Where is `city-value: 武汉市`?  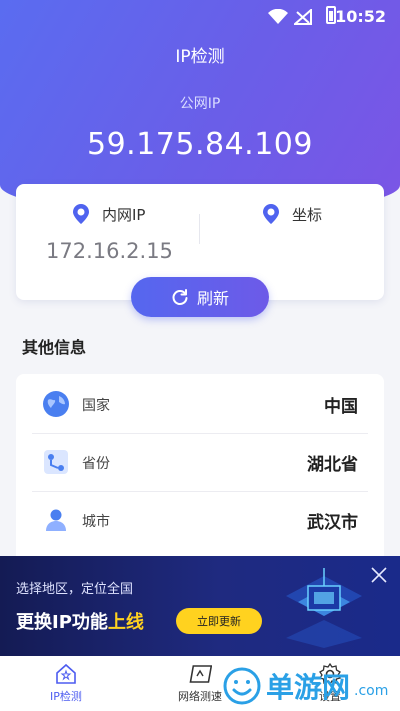 city-value: 武汉市 is located at coordinates (332, 523).